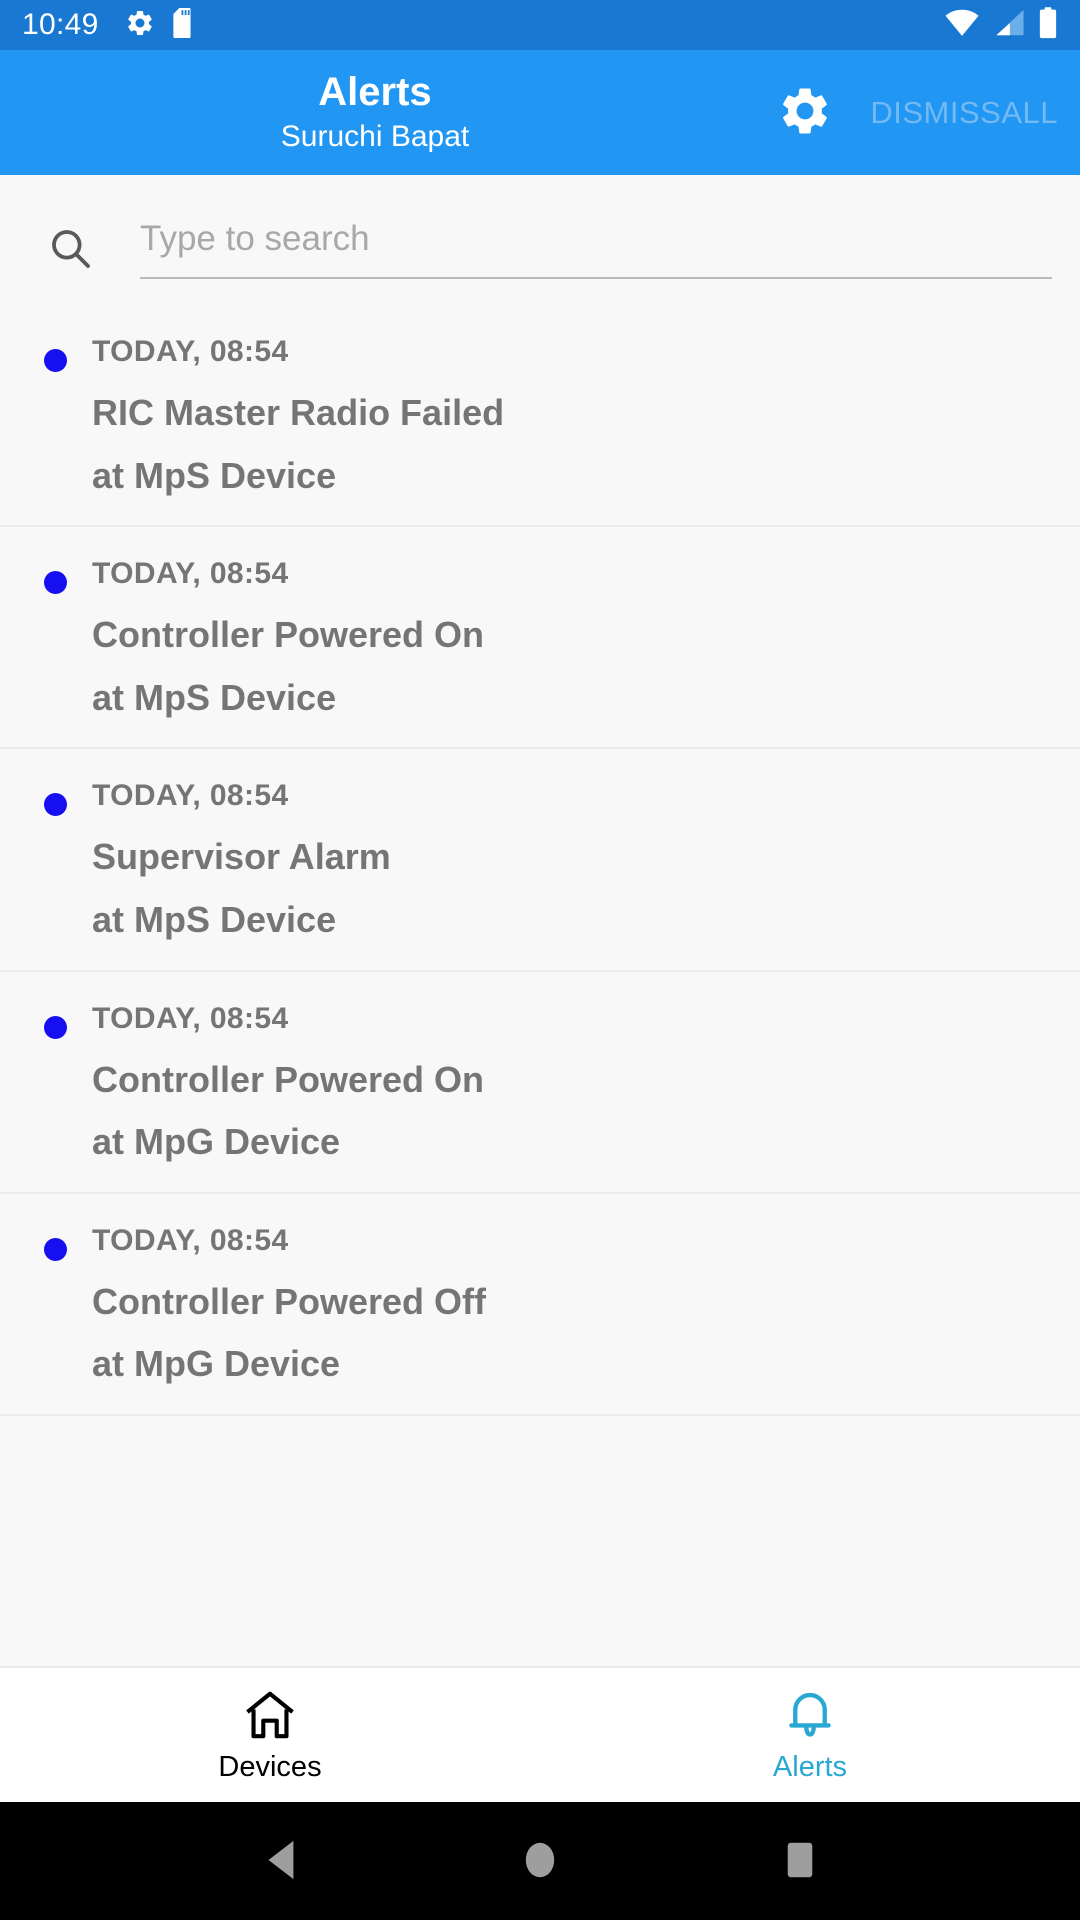 The width and height of the screenshot is (1080, 1920). What do you see at coordinates (1048, 25) in the screenshot?
I see `battery-icon` at bounding box center [1048, 25].